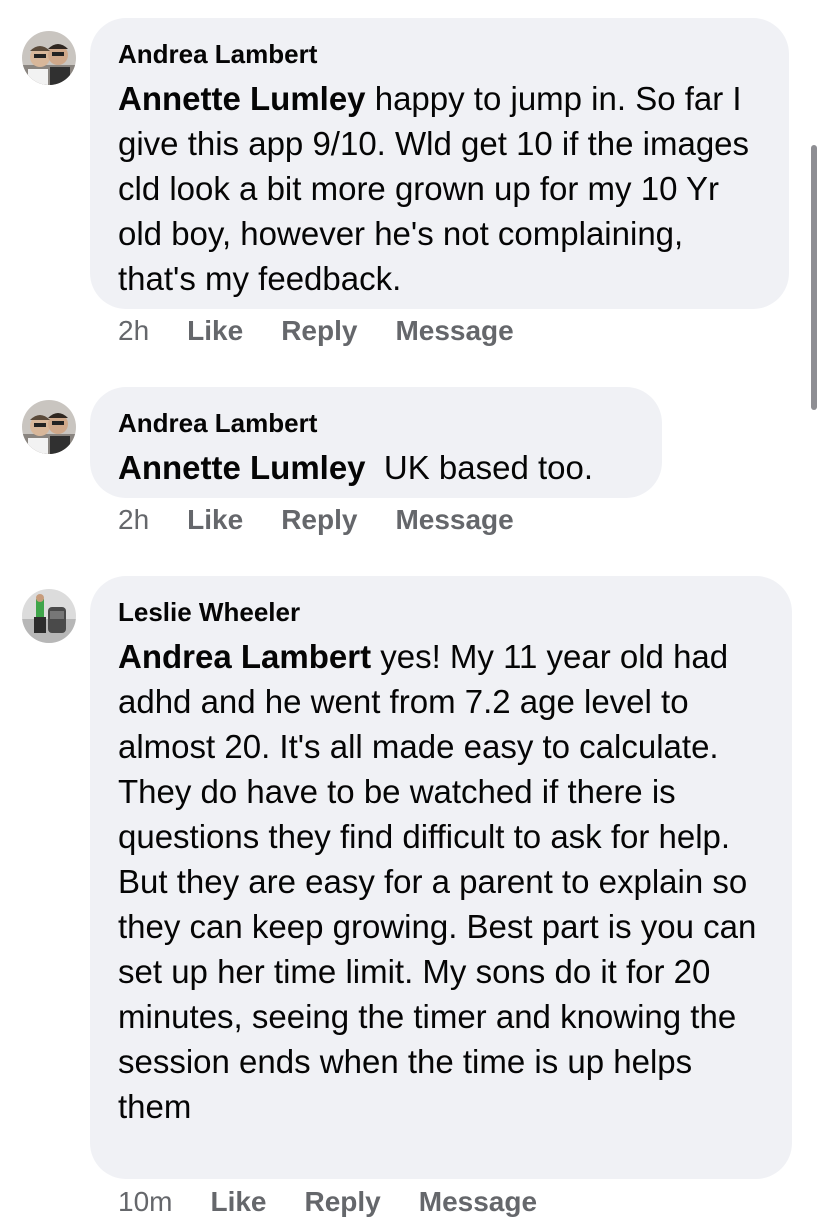 This screenshot has height=1223, width=823. I want to click on comment-timestamp: 10m, so click(145, 1202).